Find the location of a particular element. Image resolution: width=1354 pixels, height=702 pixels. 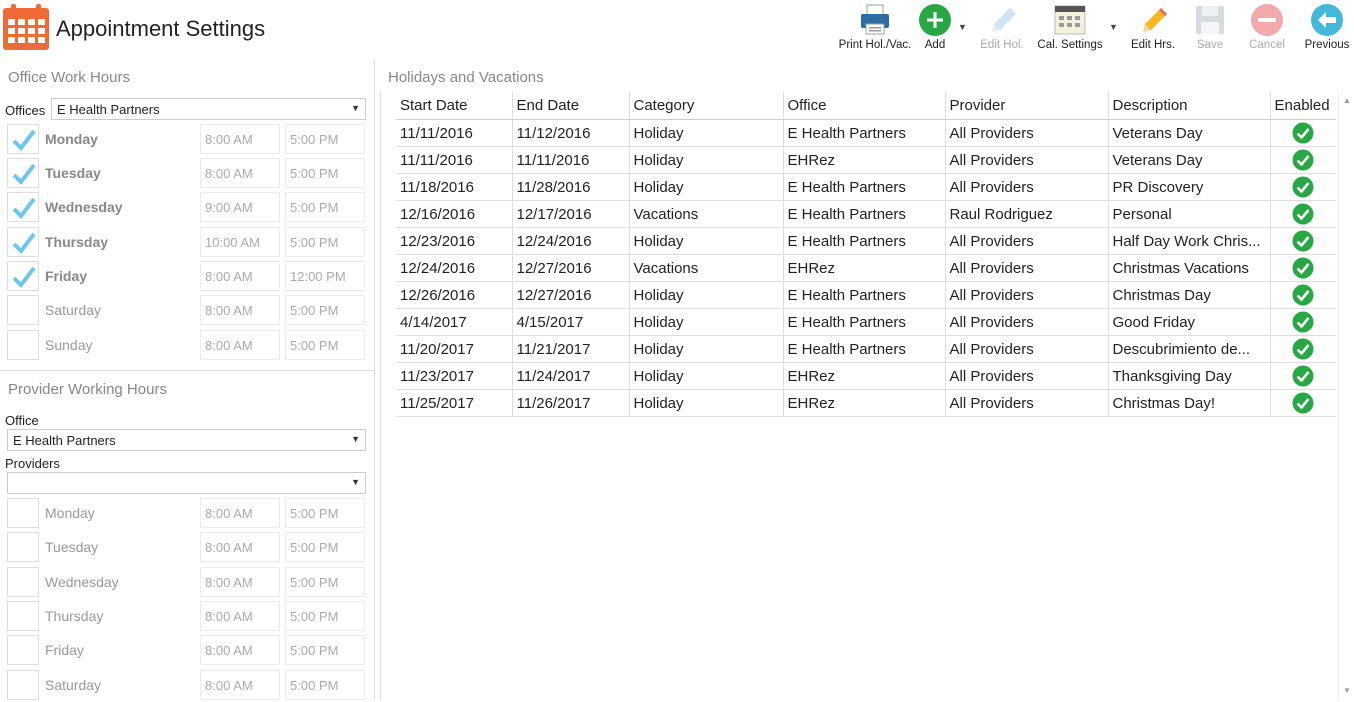

providers-select: ▼ is located at coordinates (186, 483).